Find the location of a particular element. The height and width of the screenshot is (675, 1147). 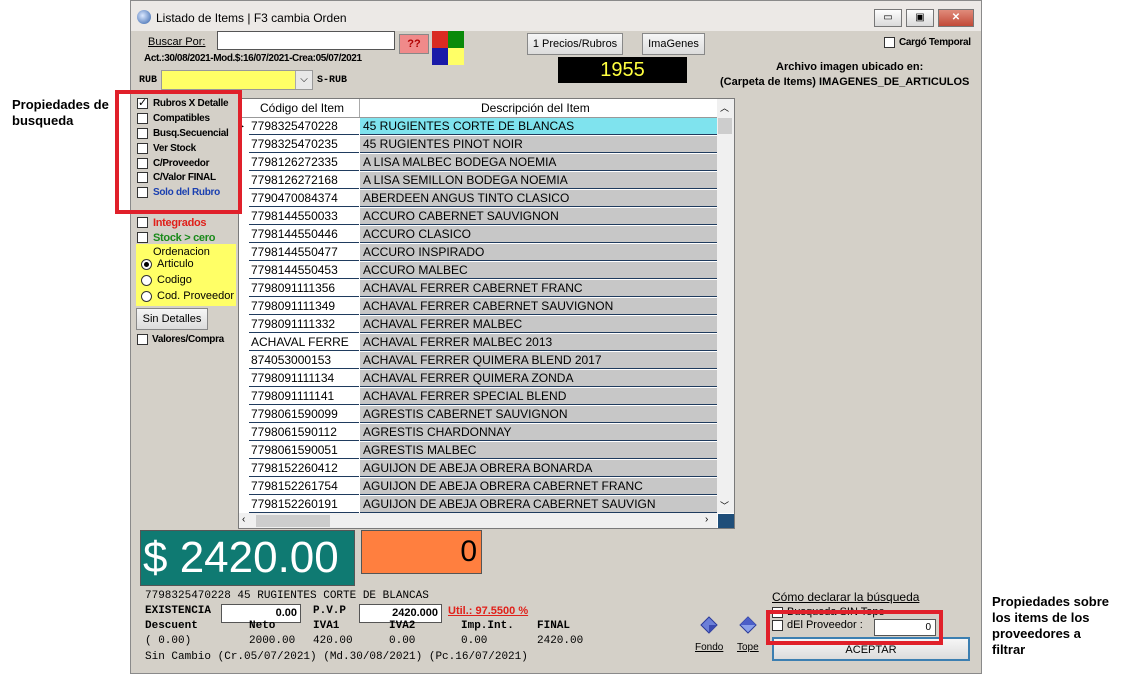

cell-description: AGRESTIS CHARDONNAY is located at coordinates (538, 432).